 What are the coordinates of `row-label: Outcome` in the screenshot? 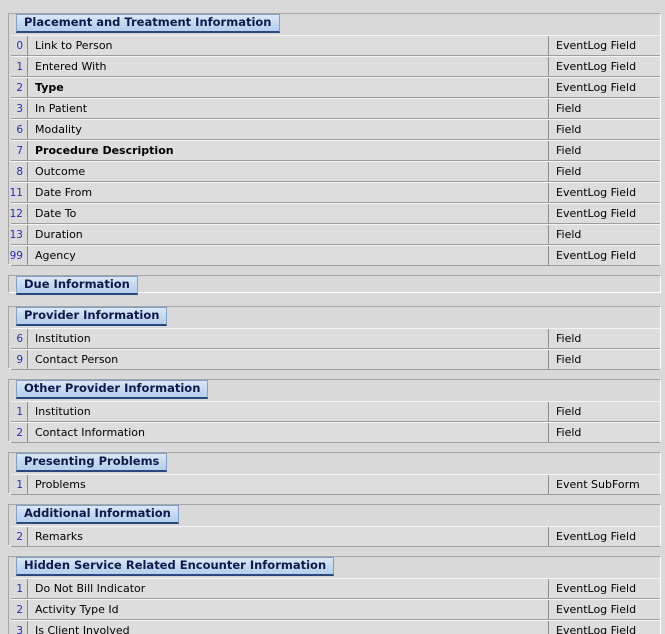 It's located at (287, 171).